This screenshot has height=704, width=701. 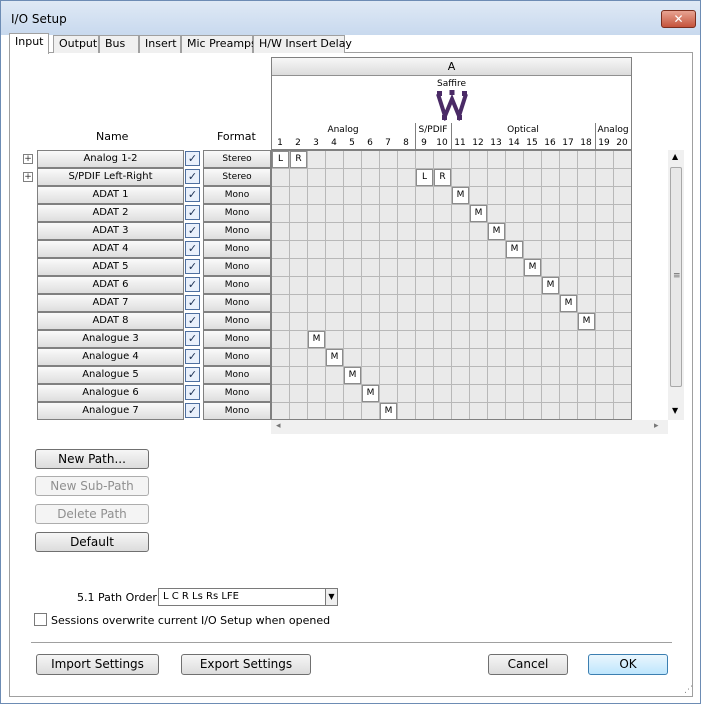 I want to click on path-name-button: Analogue 3, so click(x=110, y=339).